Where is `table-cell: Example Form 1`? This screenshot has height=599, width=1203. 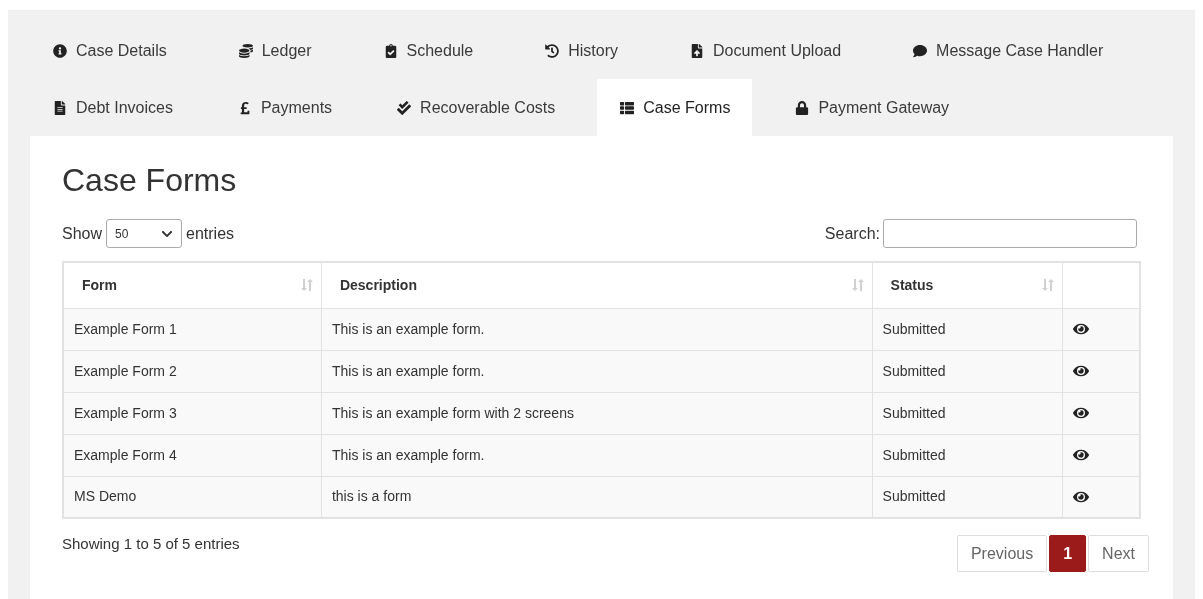
table-cell: Example Form 1 is located at coordinates (192, 329).